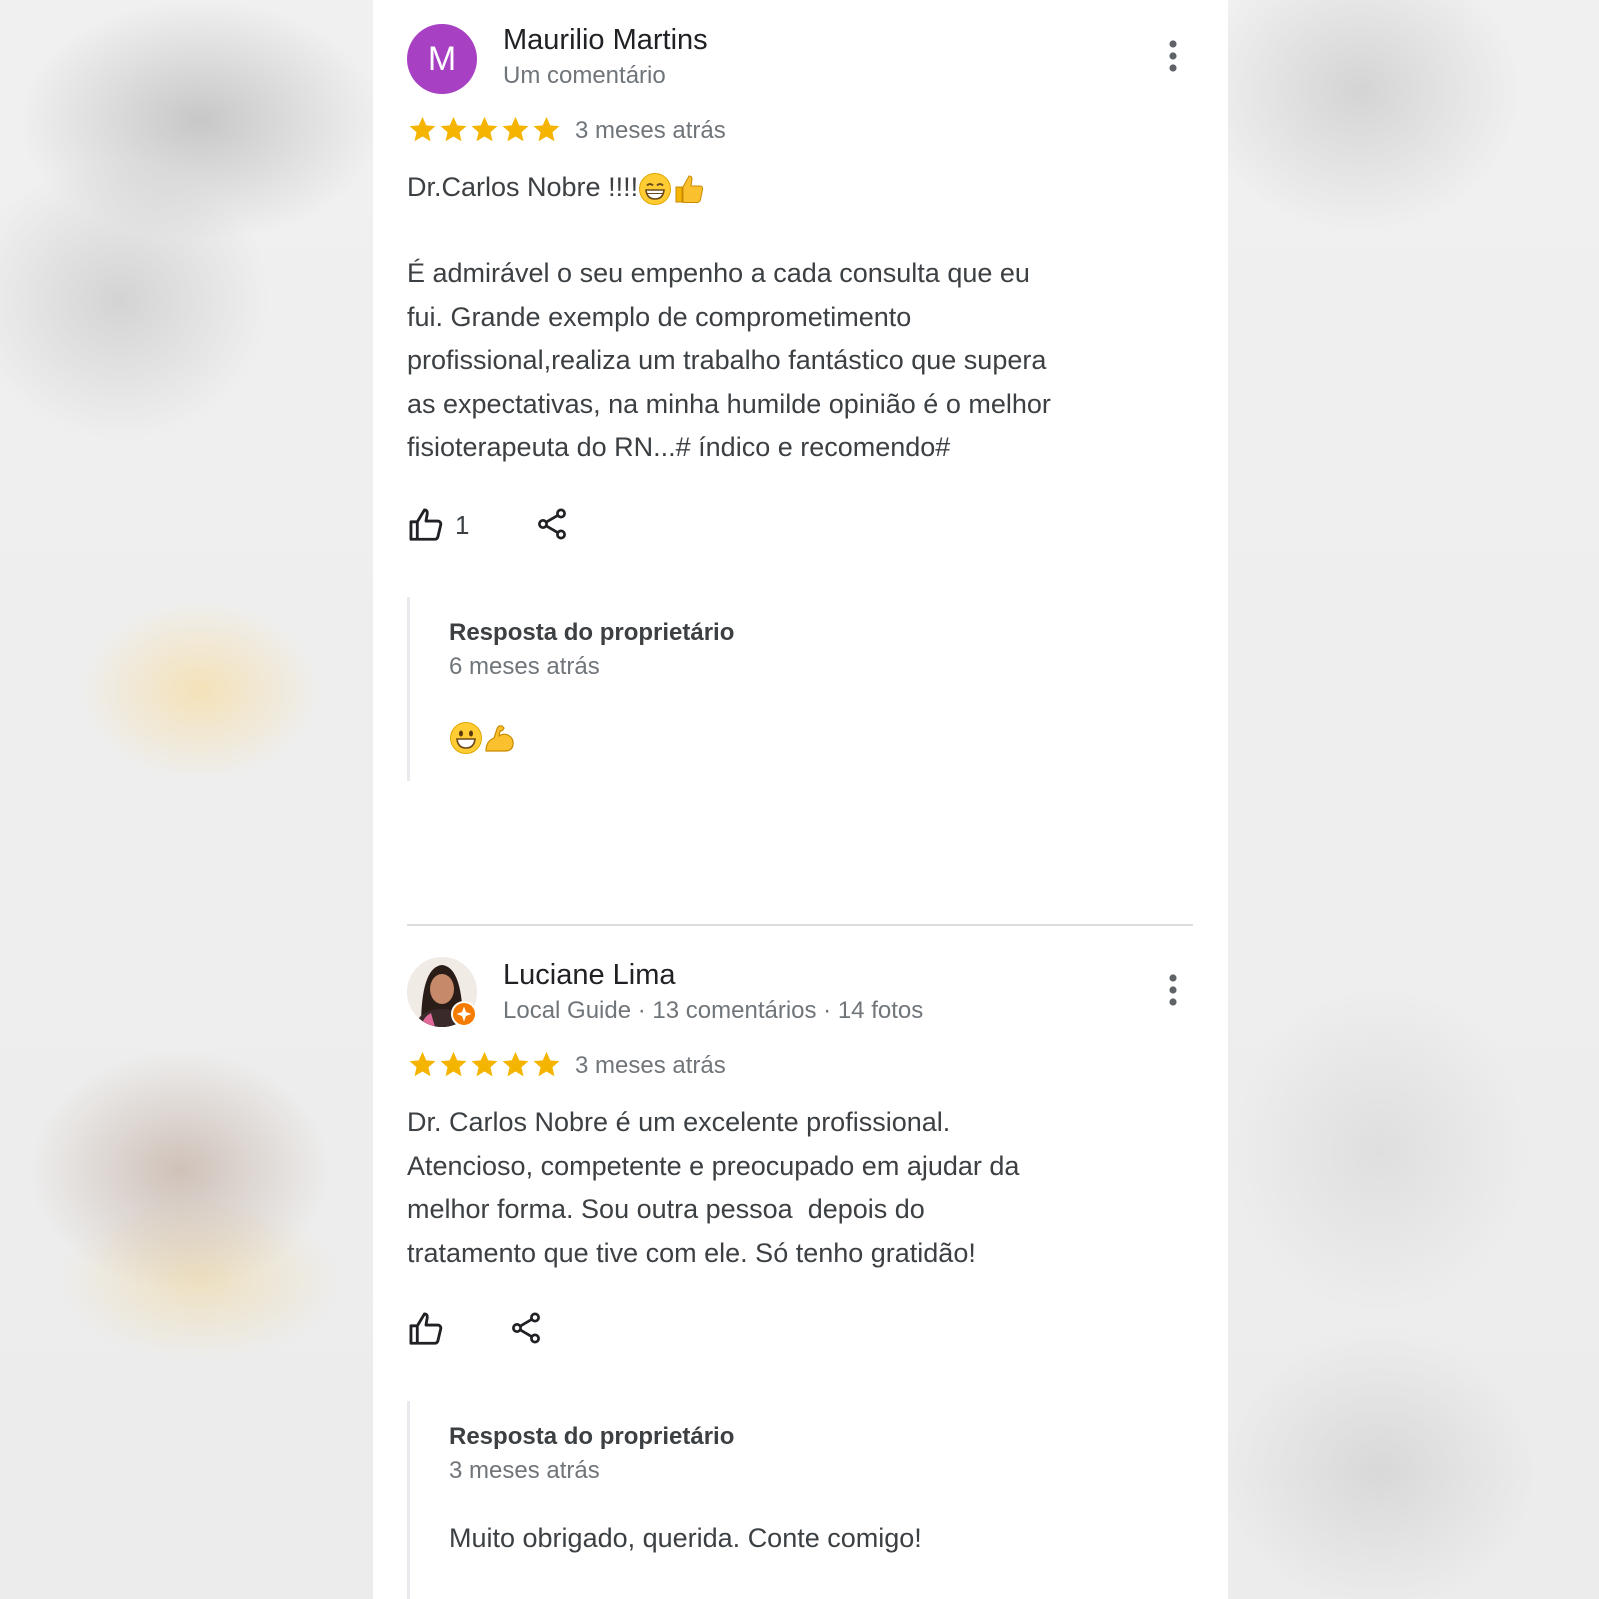  Describe the element at coordinates (442, 992) in the screenshot. I see `avatar` at that location.